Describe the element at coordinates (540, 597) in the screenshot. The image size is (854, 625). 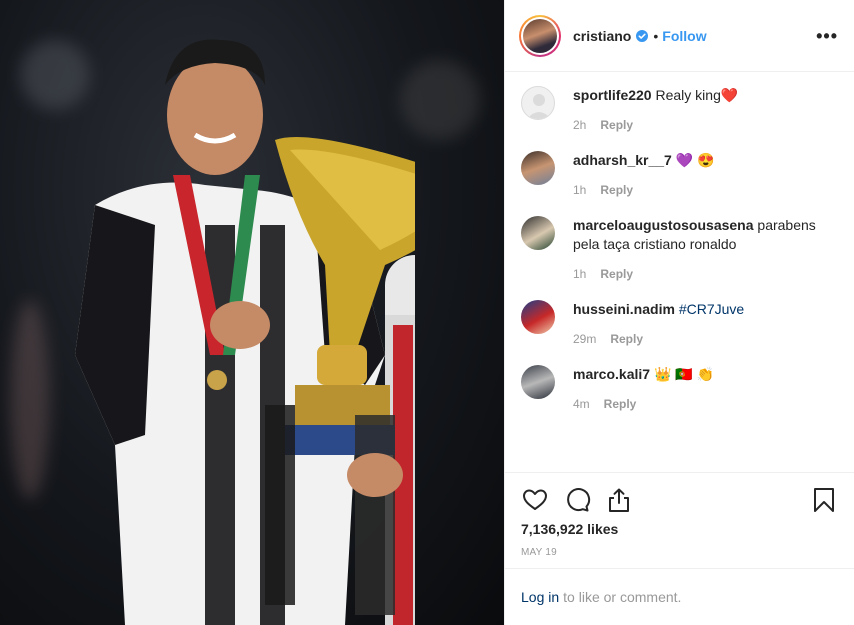
I see `login-link: Log in` at that location.